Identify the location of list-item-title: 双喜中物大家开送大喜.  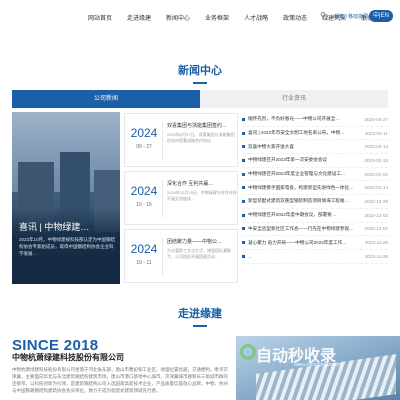
(305, 147).